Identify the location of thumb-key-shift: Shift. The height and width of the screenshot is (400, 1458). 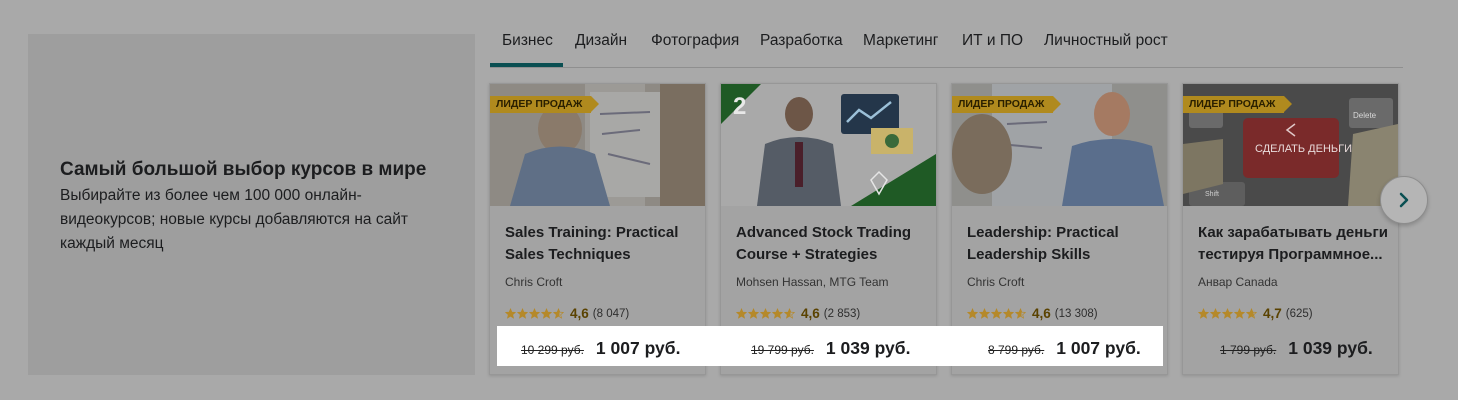
(1212, 194).